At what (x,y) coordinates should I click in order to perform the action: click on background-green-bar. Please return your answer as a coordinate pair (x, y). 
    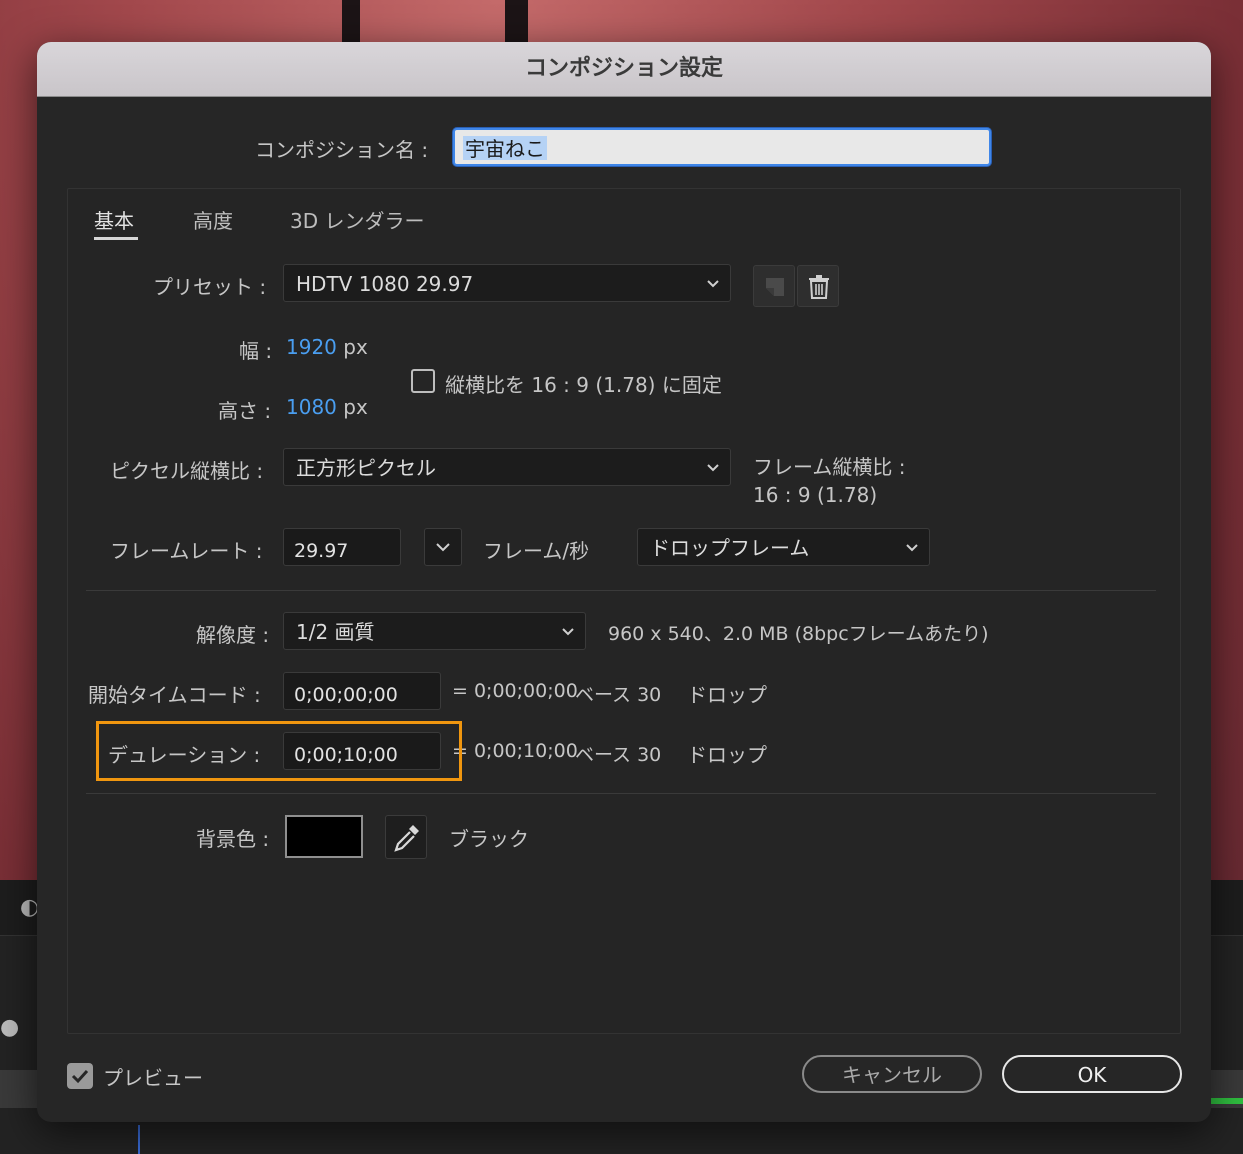
    Looking at the image, I should click on (1227, 1101).